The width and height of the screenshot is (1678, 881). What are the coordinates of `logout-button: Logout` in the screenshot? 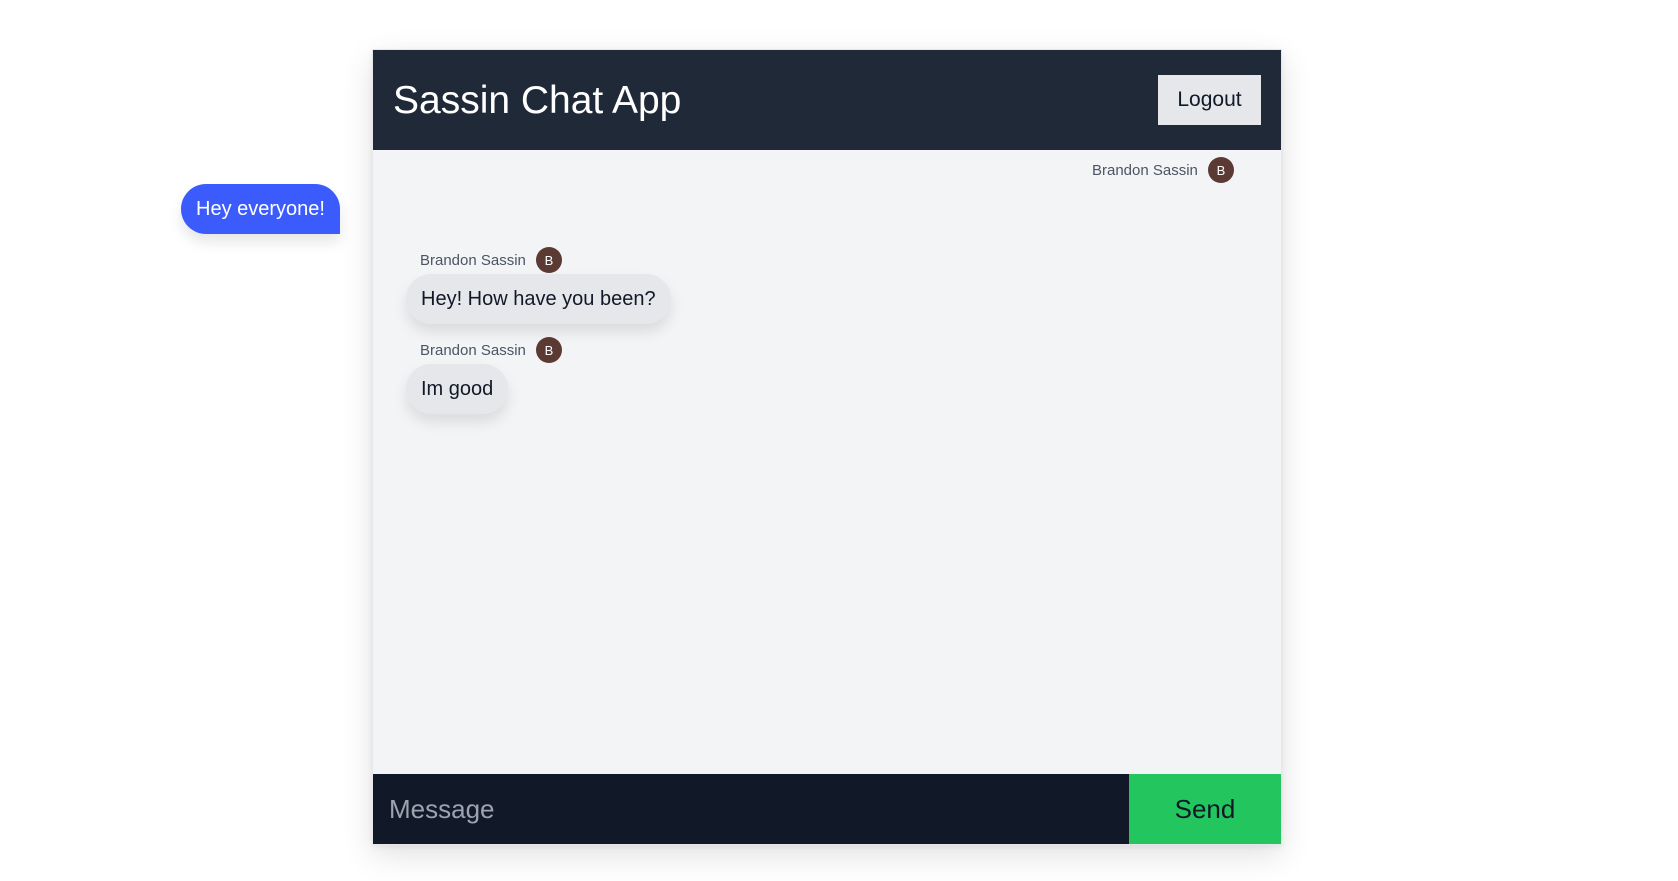 It's located at (1209, 100).